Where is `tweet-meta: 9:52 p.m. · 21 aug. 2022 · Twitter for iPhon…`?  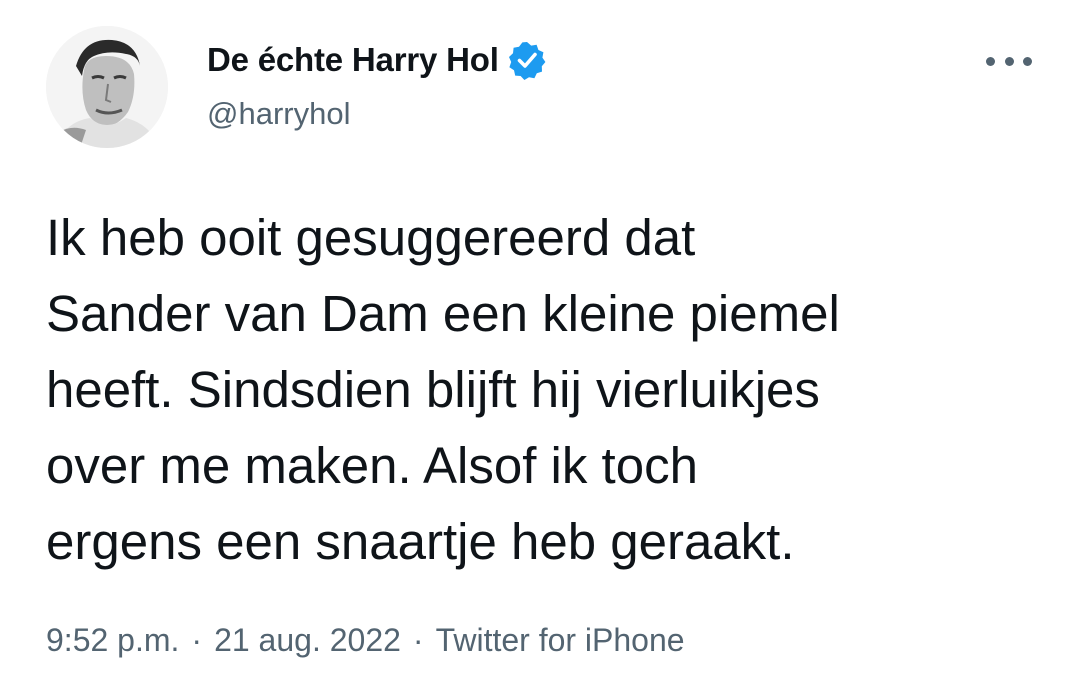
tweet-meta: 9:52 p.m. · 21 aug. 2022 · Twitter for iPhon… is located at coordinates (365, 640).